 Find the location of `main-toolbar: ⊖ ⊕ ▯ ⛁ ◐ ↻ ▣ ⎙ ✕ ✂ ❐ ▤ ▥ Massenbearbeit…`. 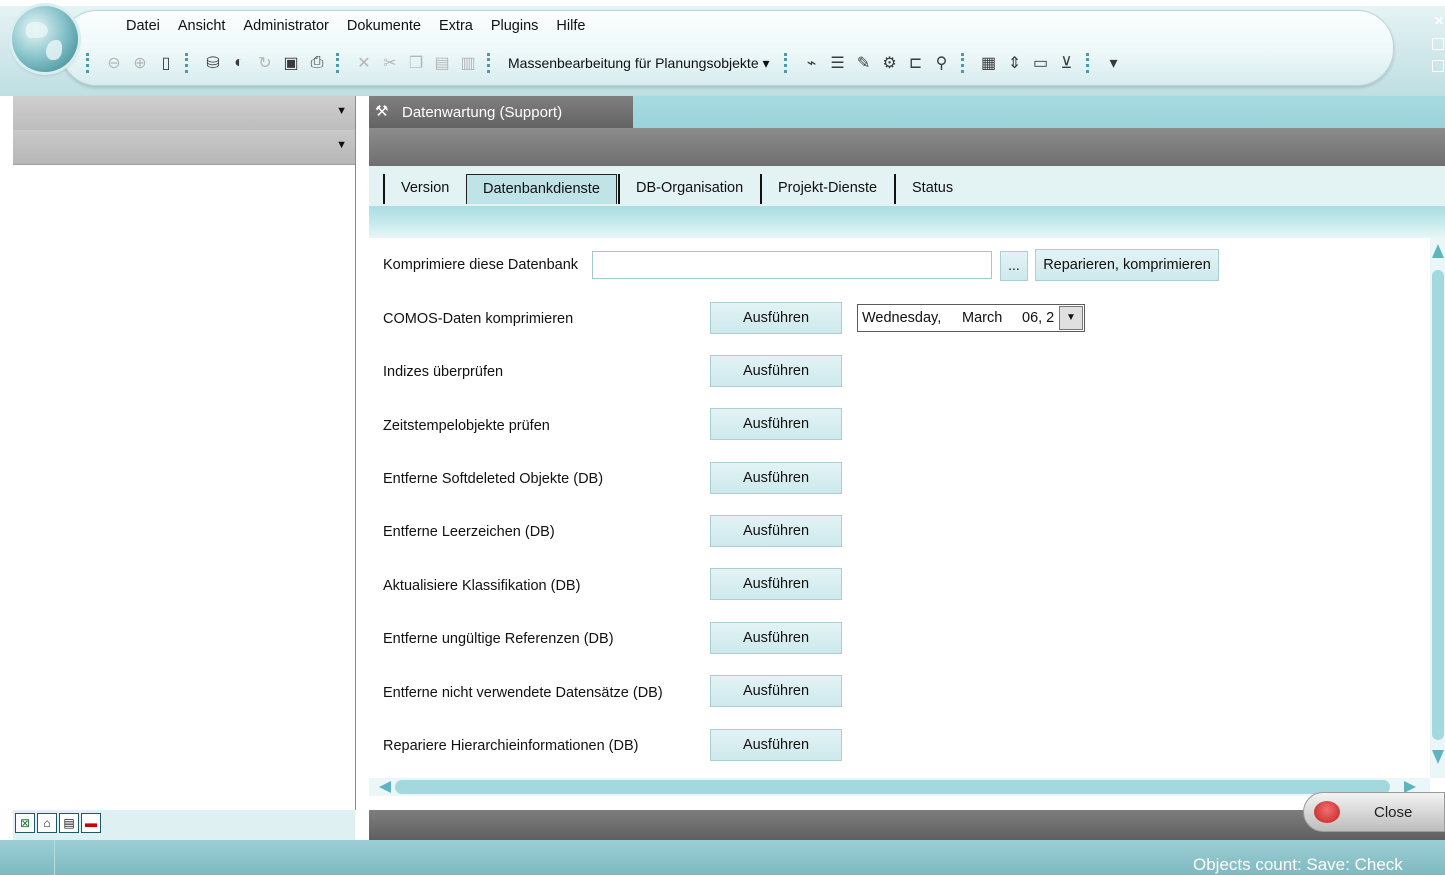

main-toolbar: ⊖ ⊕ ▯ ⛁ ◐ ↻ ▣ ⎙ ✕ ✂ ❐ ▤ ▥ Massenbearbeit… is located at coordinates (603, 63).